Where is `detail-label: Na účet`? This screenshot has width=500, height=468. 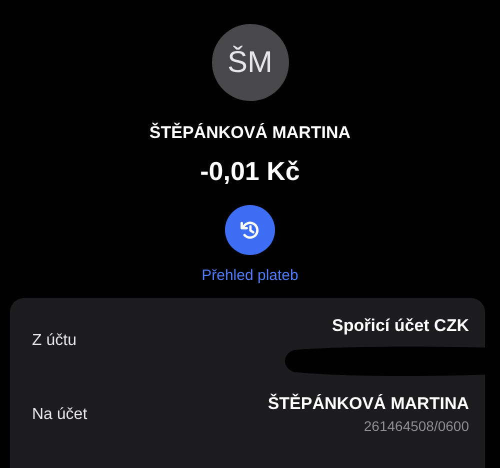
detail-label: Na účet is located at coordinates (60, 415).